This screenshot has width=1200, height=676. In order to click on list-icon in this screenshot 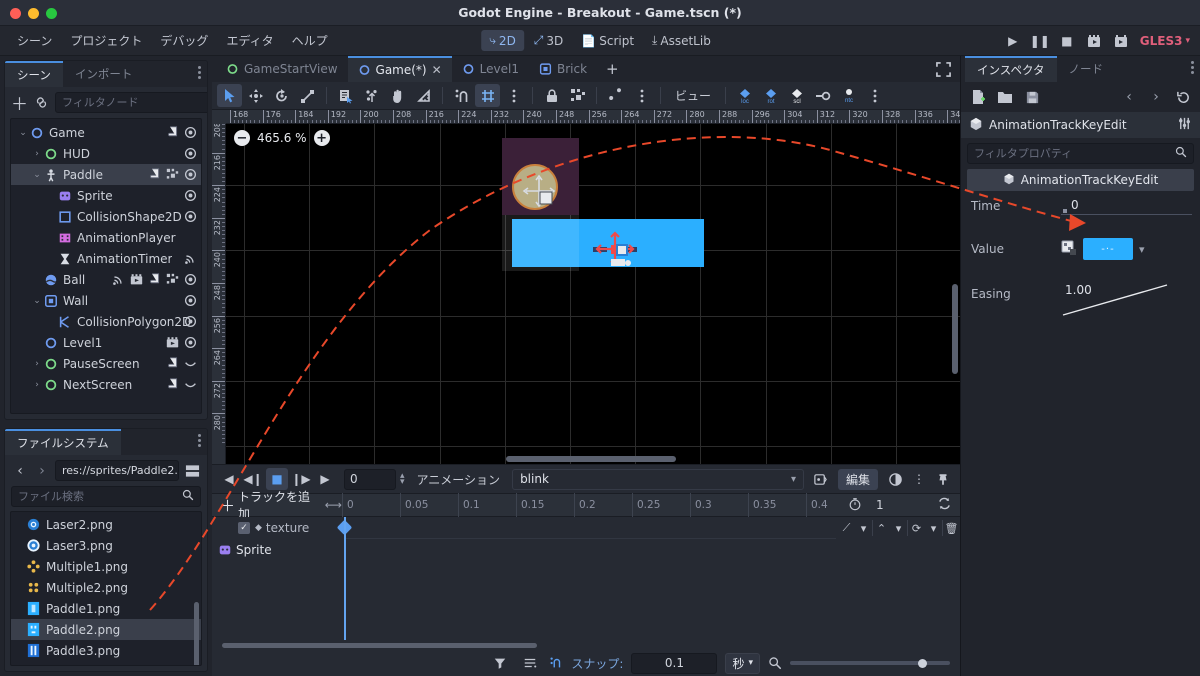, I will do `click(530, 663)`.